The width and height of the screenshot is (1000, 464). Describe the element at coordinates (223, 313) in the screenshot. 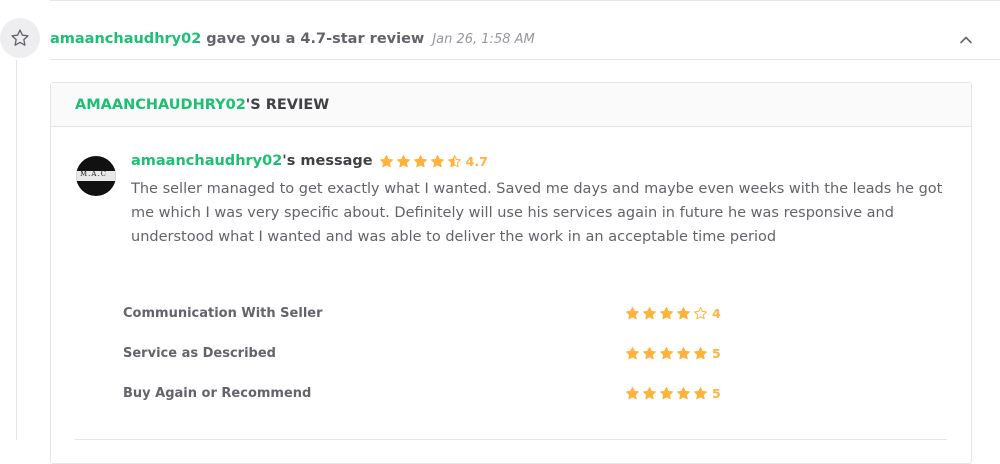

I see `rating-label: Communication With Seller` at that location.